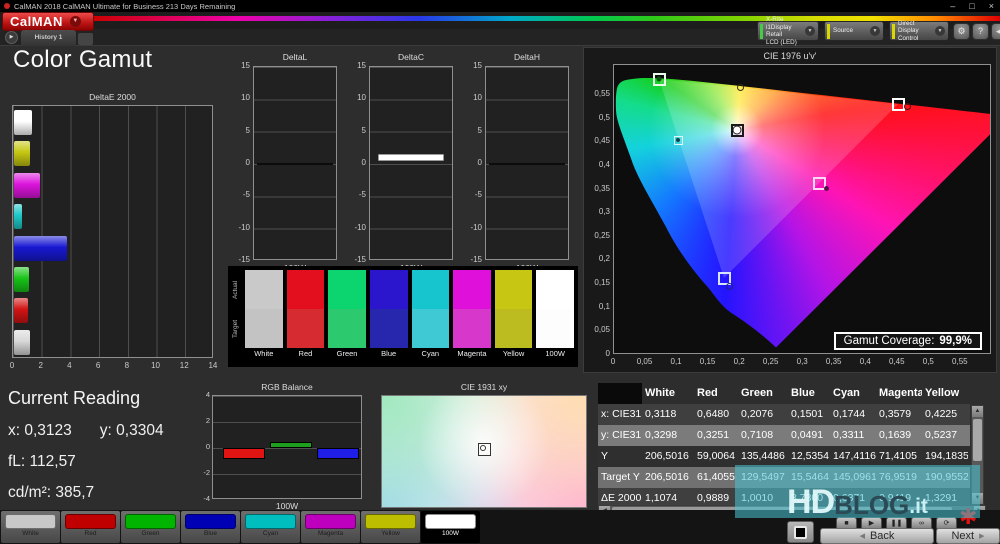  Describe the element at coordinates (977, 440) in the screenshot. I see `vscroll-thumb` at that location.